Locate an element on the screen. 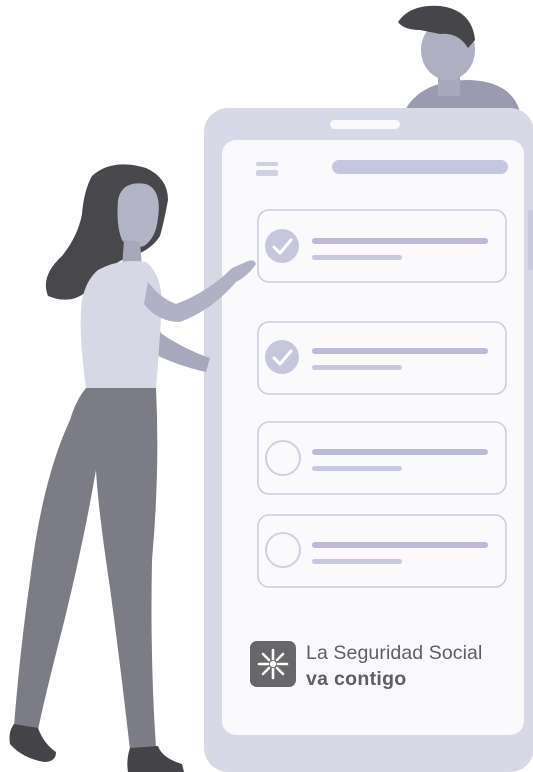 This screenshot has height=772, width=533. woman-right-shoe is located at coordinates (155, 759).